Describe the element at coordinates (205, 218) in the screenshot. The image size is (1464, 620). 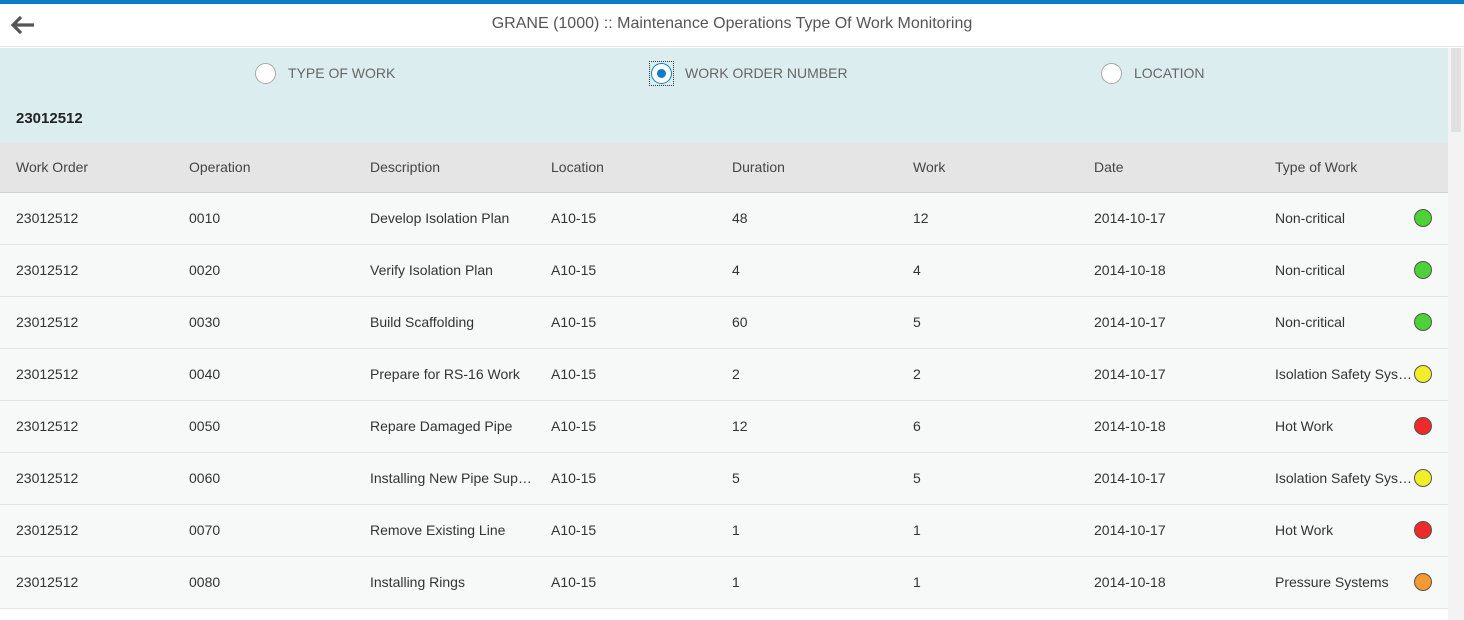
I see `cell-operation: 0010` at that location.